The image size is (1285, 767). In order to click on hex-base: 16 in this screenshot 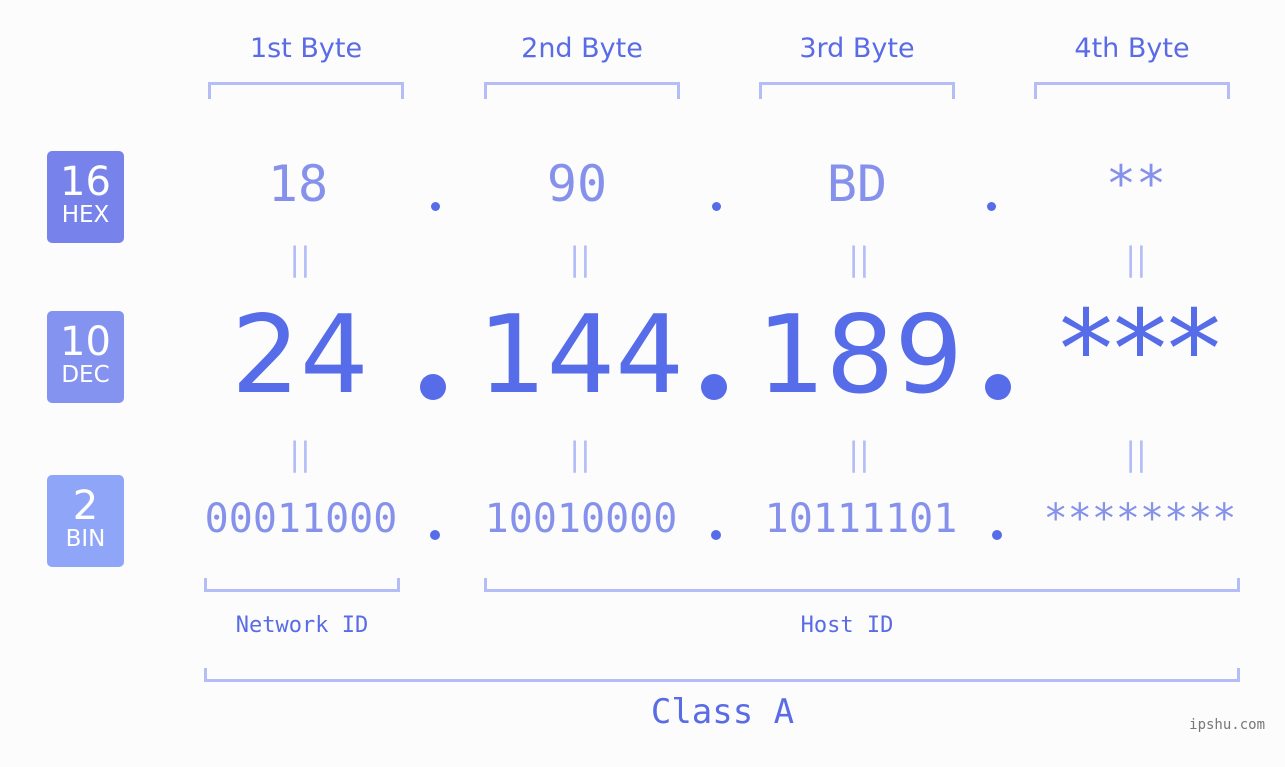, I will do `click(85, 182)`.